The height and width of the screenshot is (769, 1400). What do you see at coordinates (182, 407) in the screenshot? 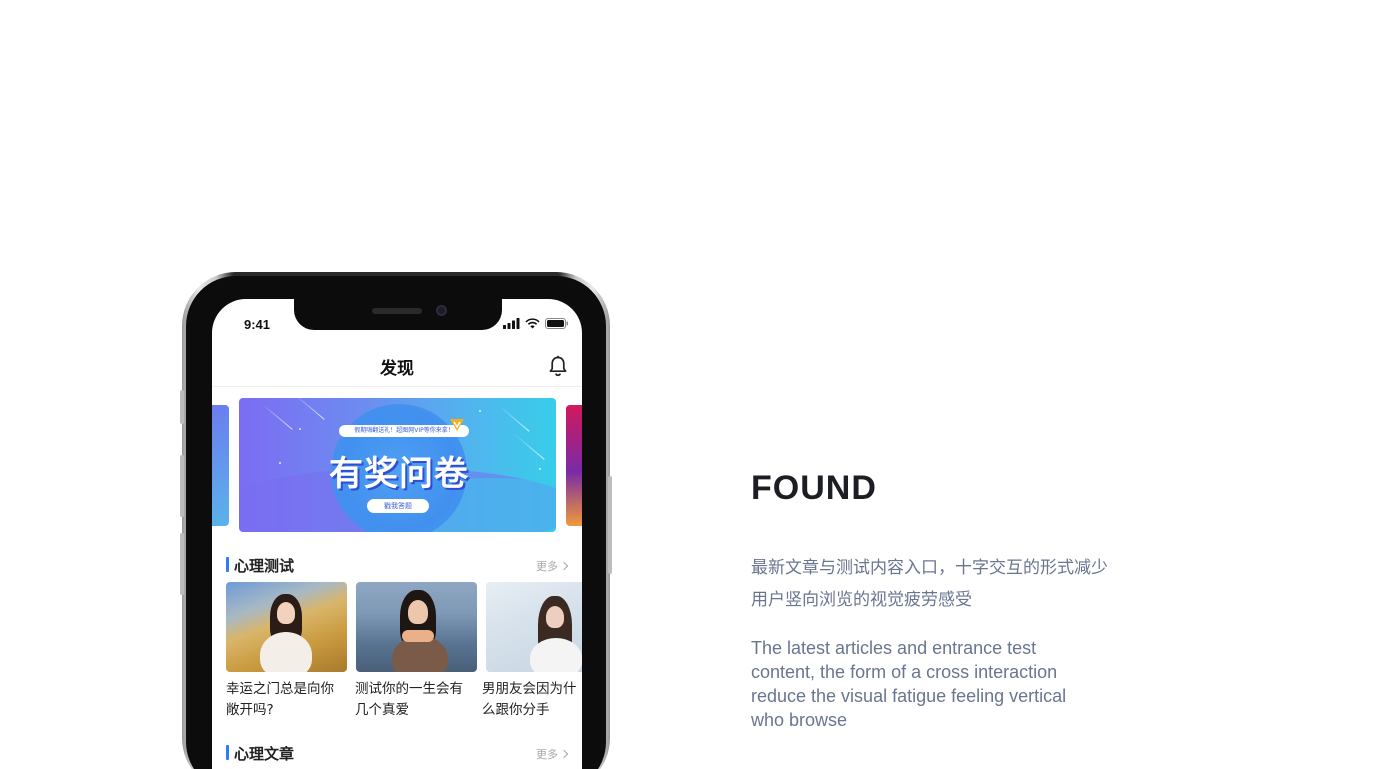
I see `mute-switch` at bounding box center [182, 407].